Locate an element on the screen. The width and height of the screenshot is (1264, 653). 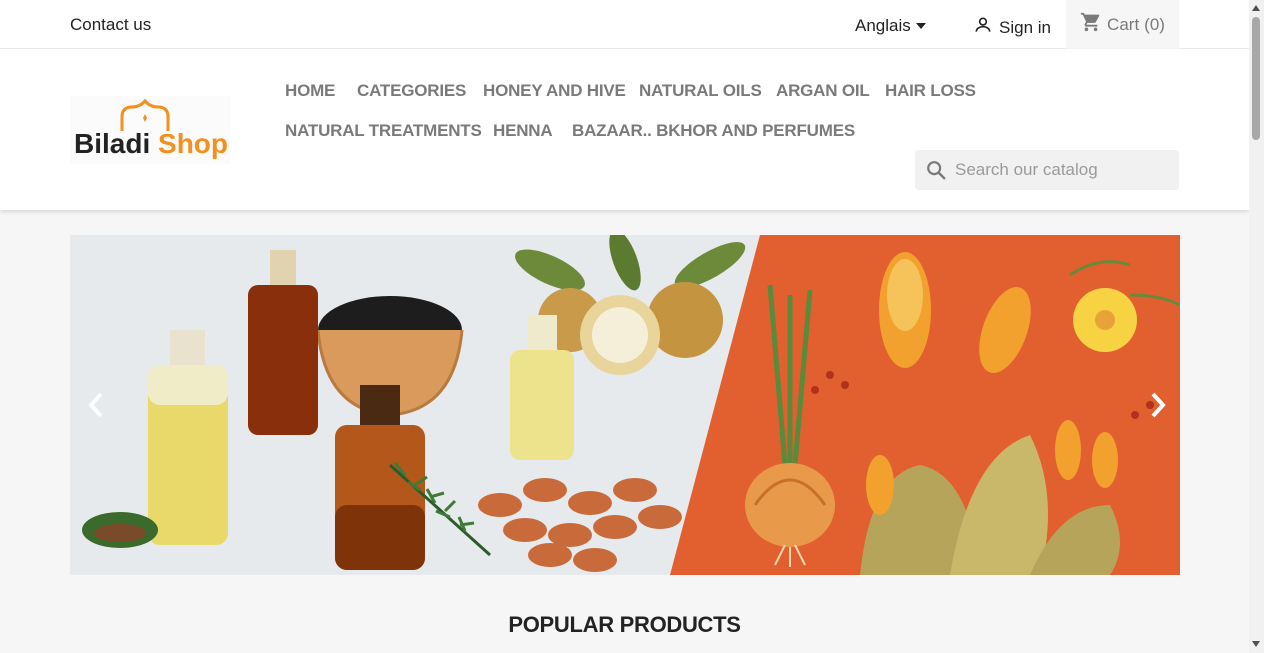
page-scrollbar is located at coordinates (1256, 326).